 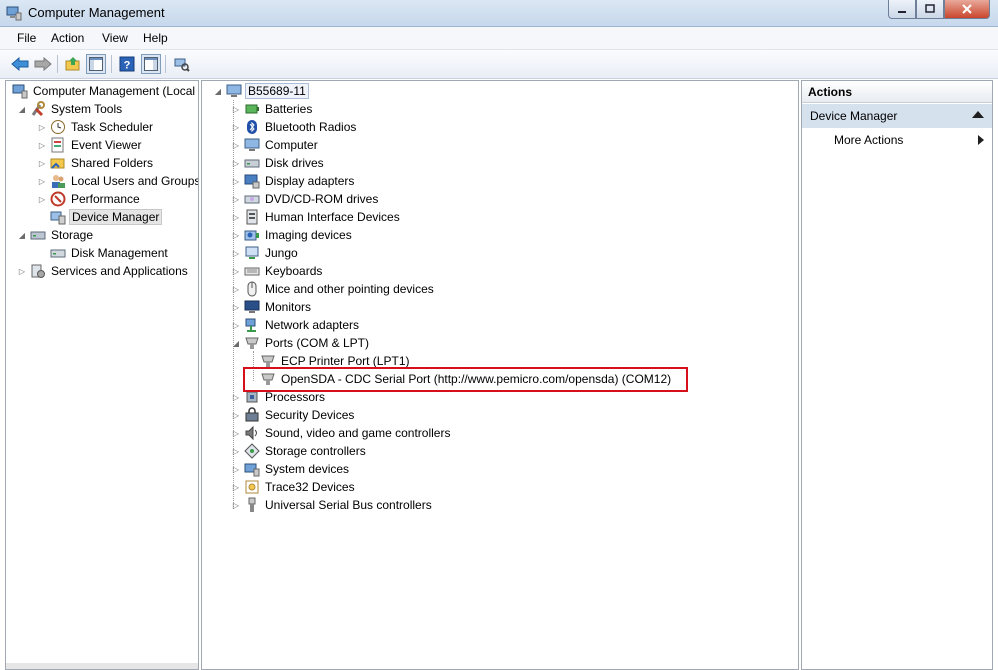 I want to click on tree-category-after-2: ▷ Sound, video and game controllers, so click(x=341, y=433).